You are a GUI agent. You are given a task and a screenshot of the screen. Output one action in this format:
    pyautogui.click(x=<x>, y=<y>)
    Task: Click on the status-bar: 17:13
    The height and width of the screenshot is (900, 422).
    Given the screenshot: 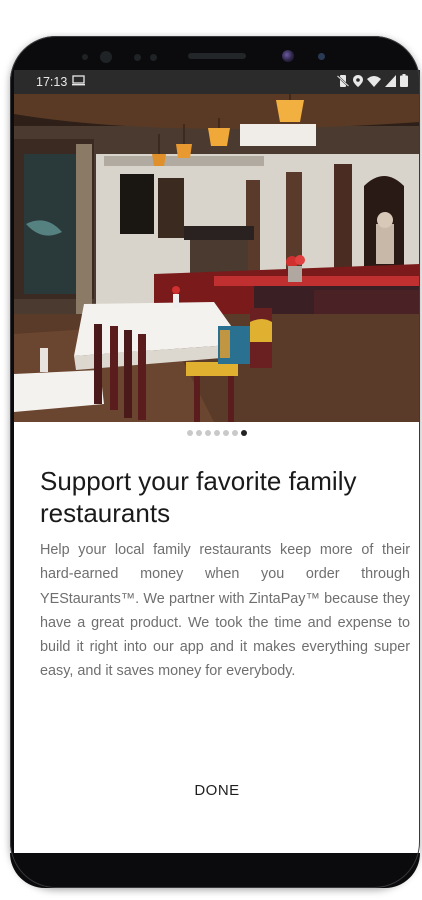 What is the action you would take?
    pyautogui.click(x=217, y=82)
    